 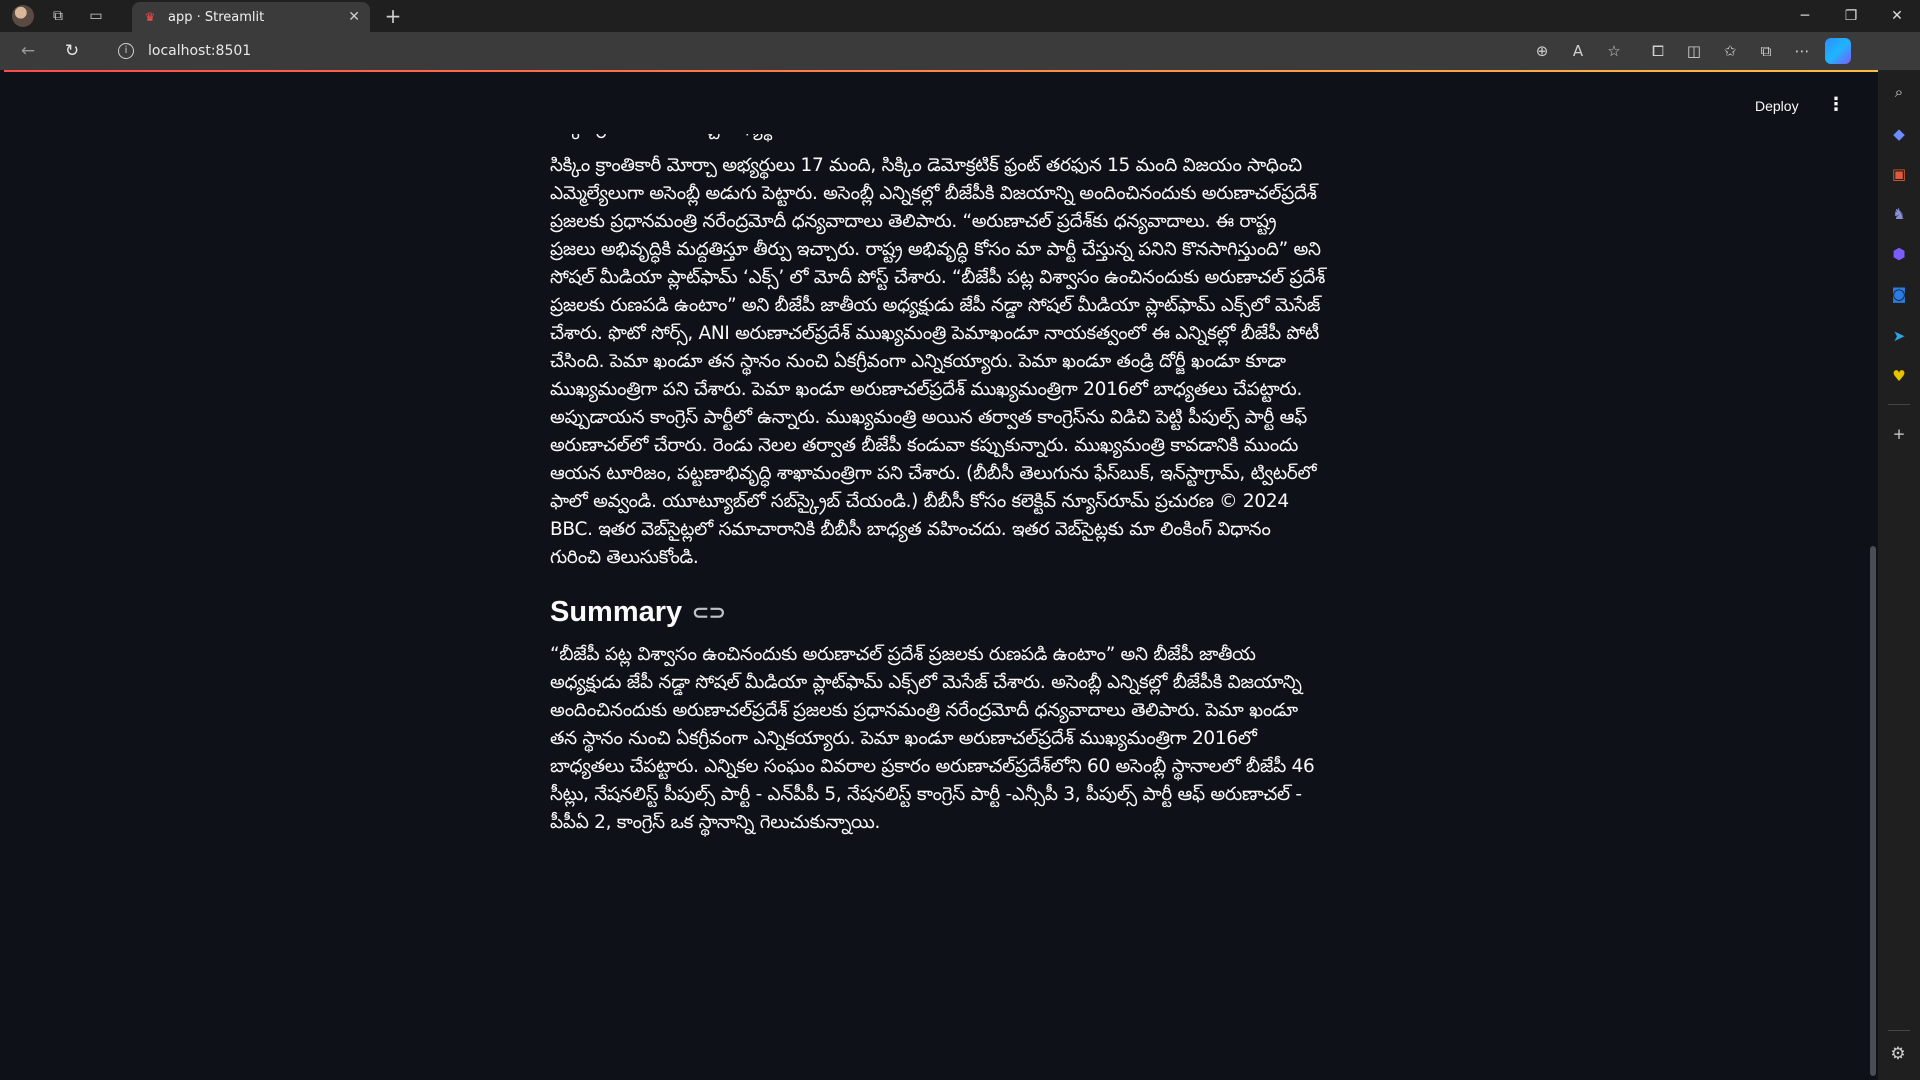 I want to click on toolbar-right-icons: ⊕ A ☆ ⧠ ◫ ✩ ⧉ ⋯, so click(x=1690, y=51).